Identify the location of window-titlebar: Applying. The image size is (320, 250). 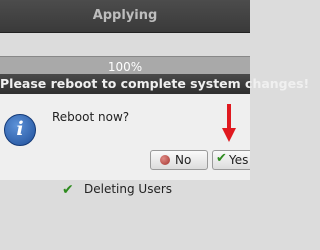
(125, 16).